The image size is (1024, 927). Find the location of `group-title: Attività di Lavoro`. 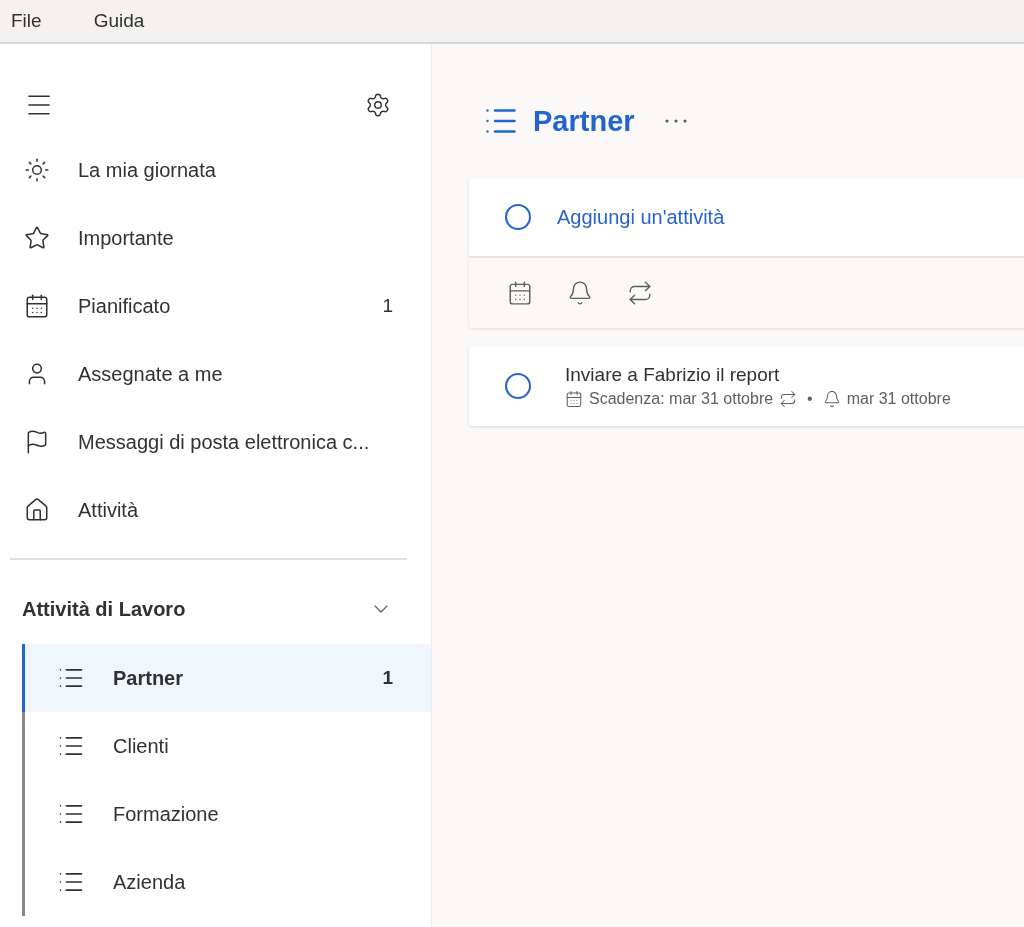

group-title: Attività di Lavoro is located at coordinates (104, 609).